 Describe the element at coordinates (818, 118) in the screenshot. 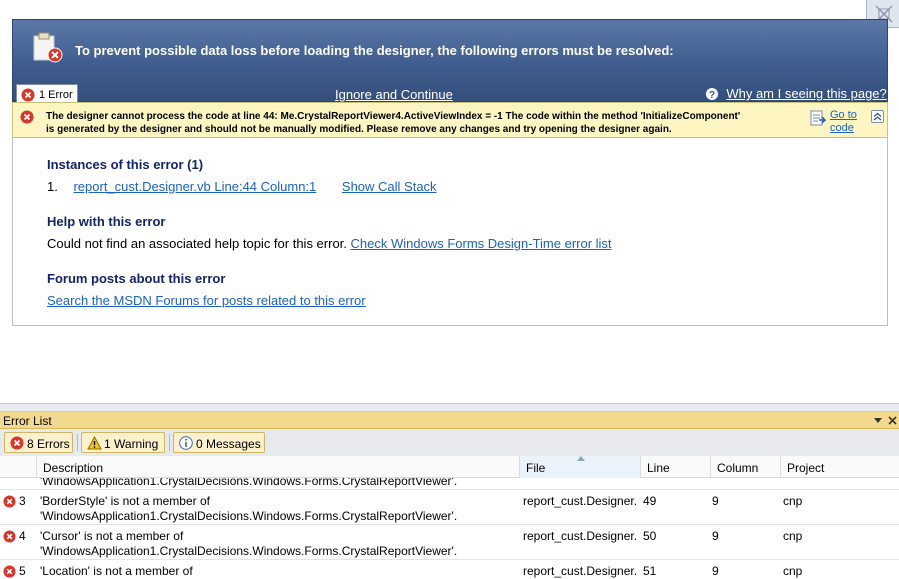

I see `go-to-code-icon` at that location.